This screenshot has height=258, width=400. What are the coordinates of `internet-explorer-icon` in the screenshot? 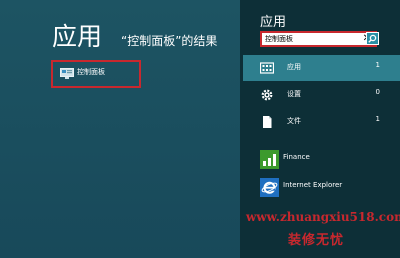 It's located at (269, 187).